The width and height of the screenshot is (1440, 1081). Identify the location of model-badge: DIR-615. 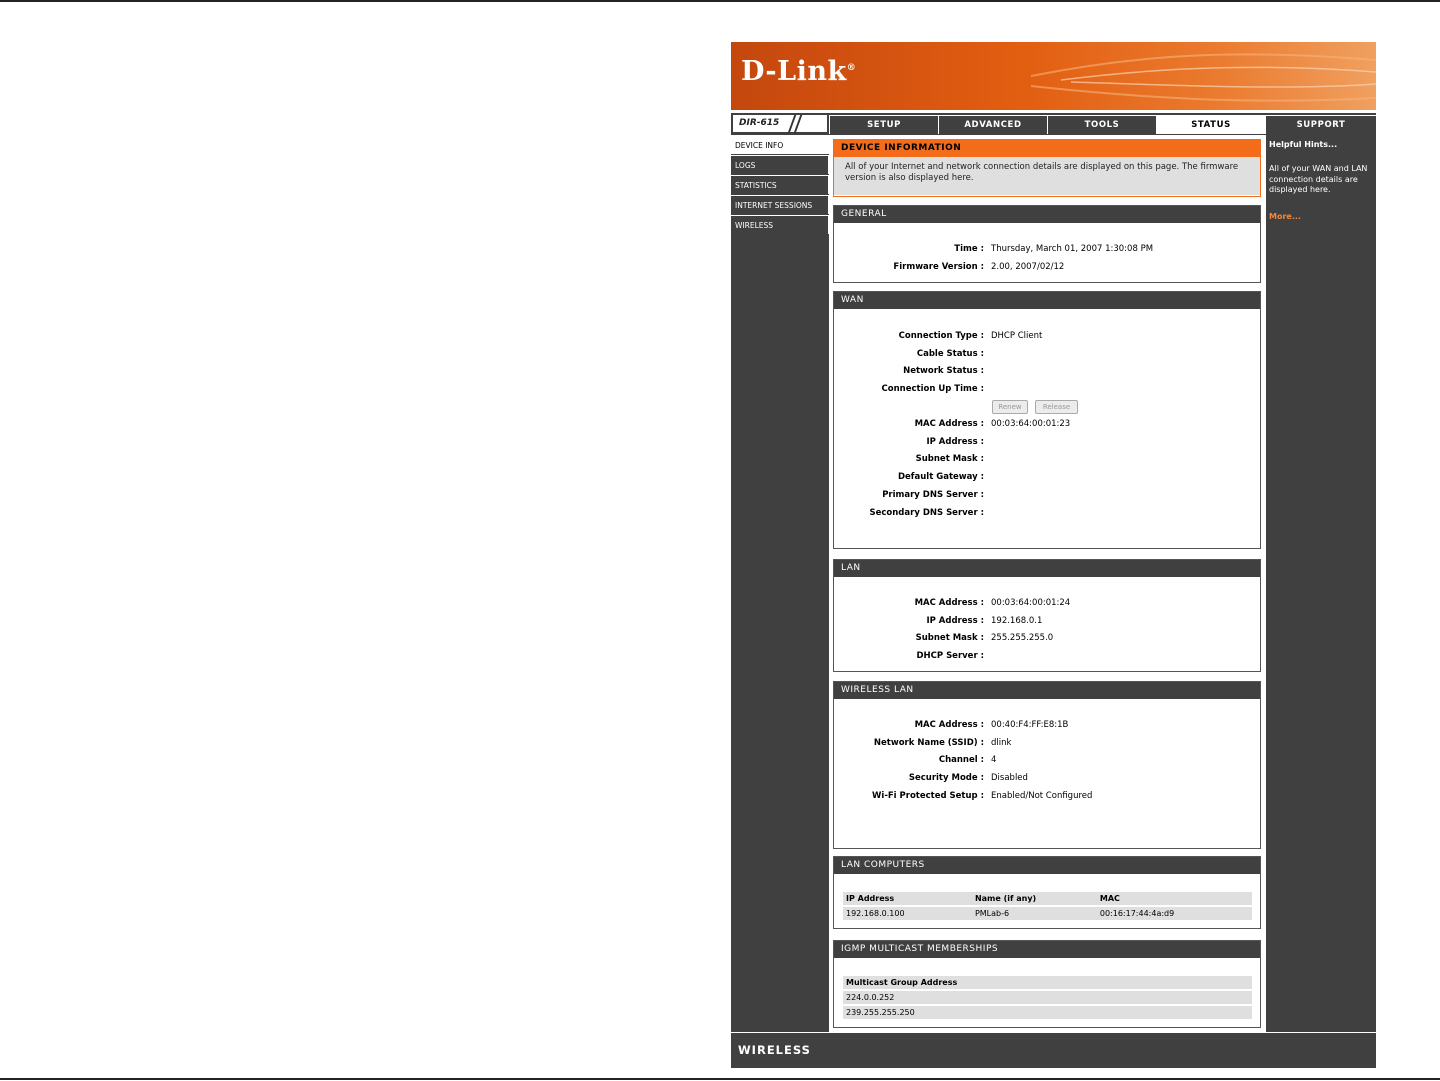
(780, 124).